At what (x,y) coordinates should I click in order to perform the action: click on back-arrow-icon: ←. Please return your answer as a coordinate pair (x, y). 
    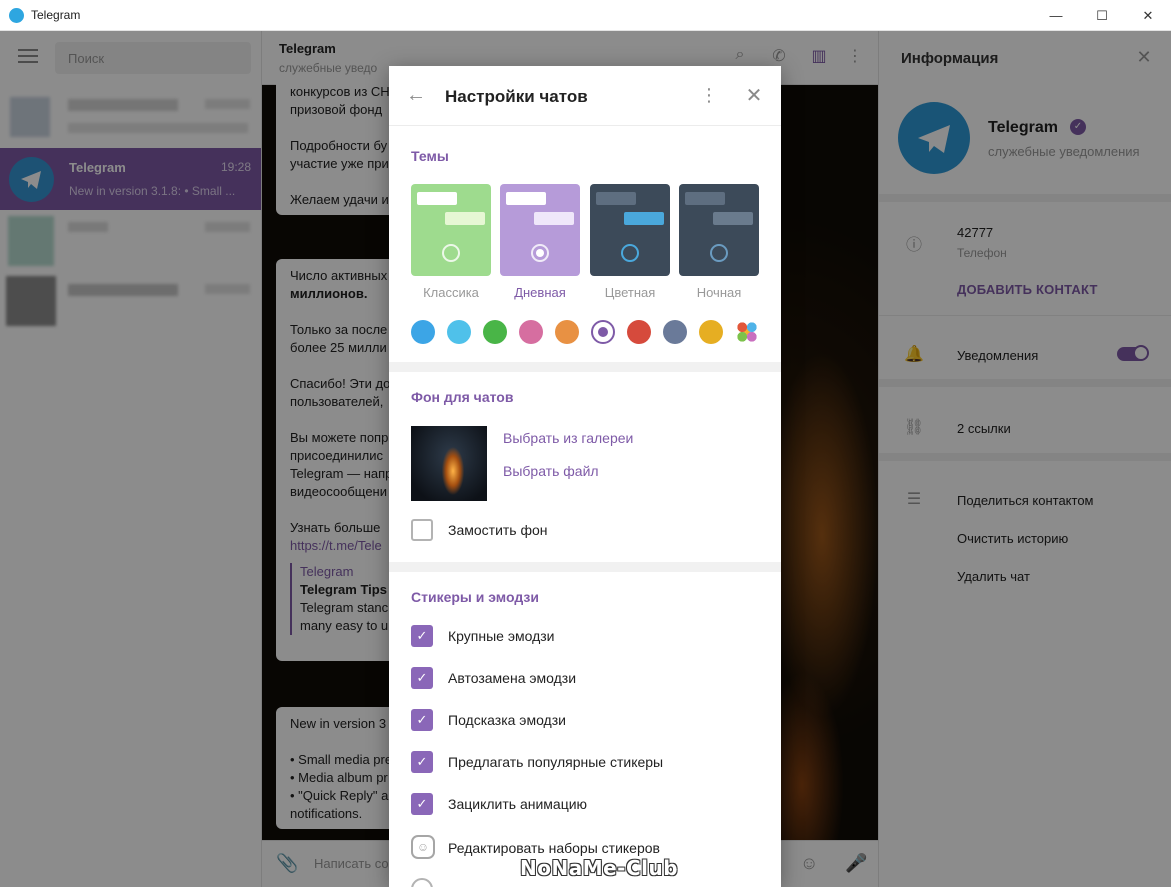
    Looking at the image, I should click on (417, 96).